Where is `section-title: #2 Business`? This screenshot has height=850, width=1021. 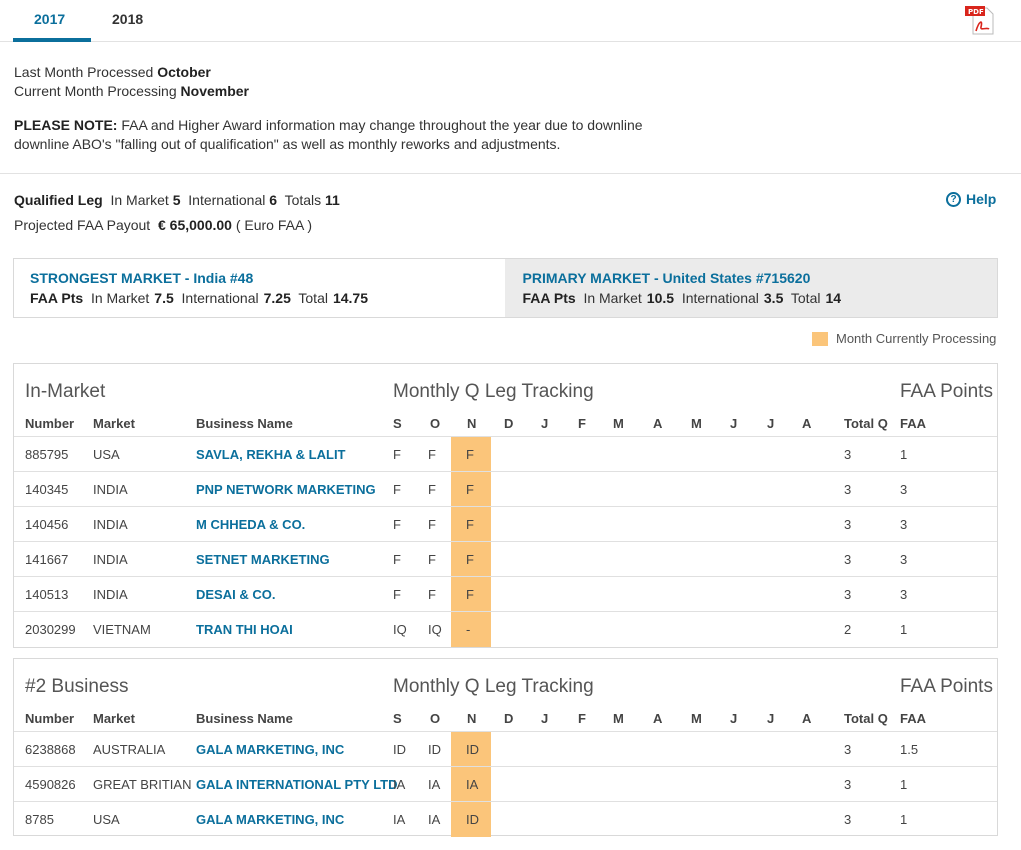
section-title: #2 Business is located at coordinates (77, 686).